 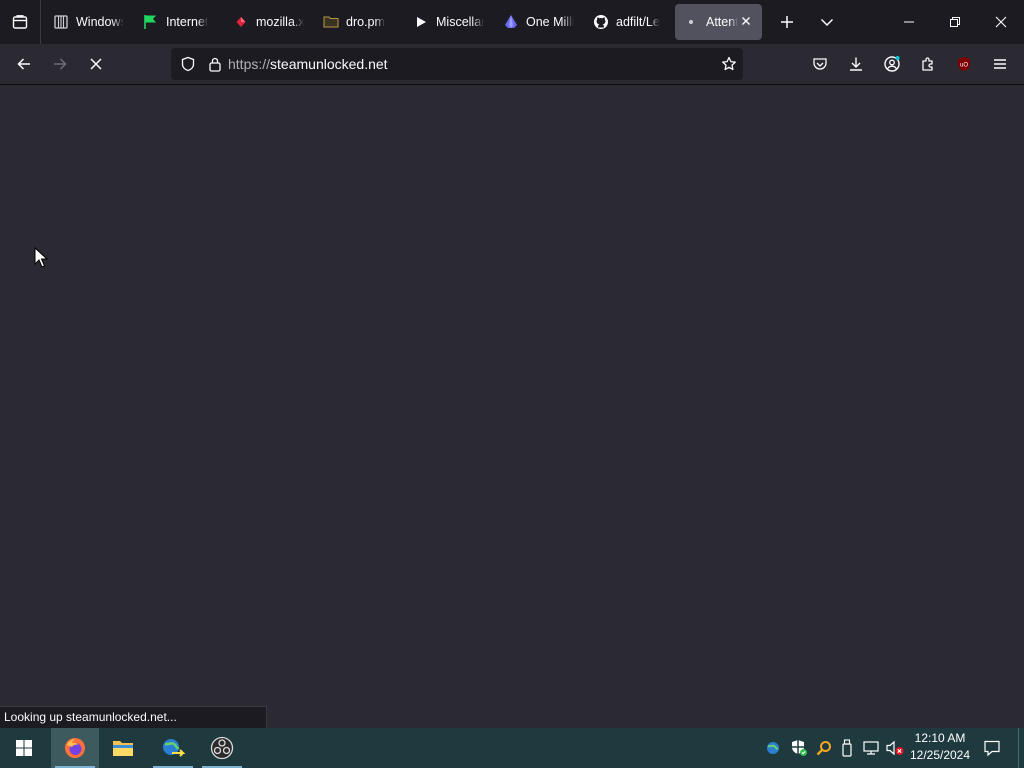 What do you see at coordinates (241, 22) in the screenshot?
I see `red-gem-icon` at bounding box center [241, 22].